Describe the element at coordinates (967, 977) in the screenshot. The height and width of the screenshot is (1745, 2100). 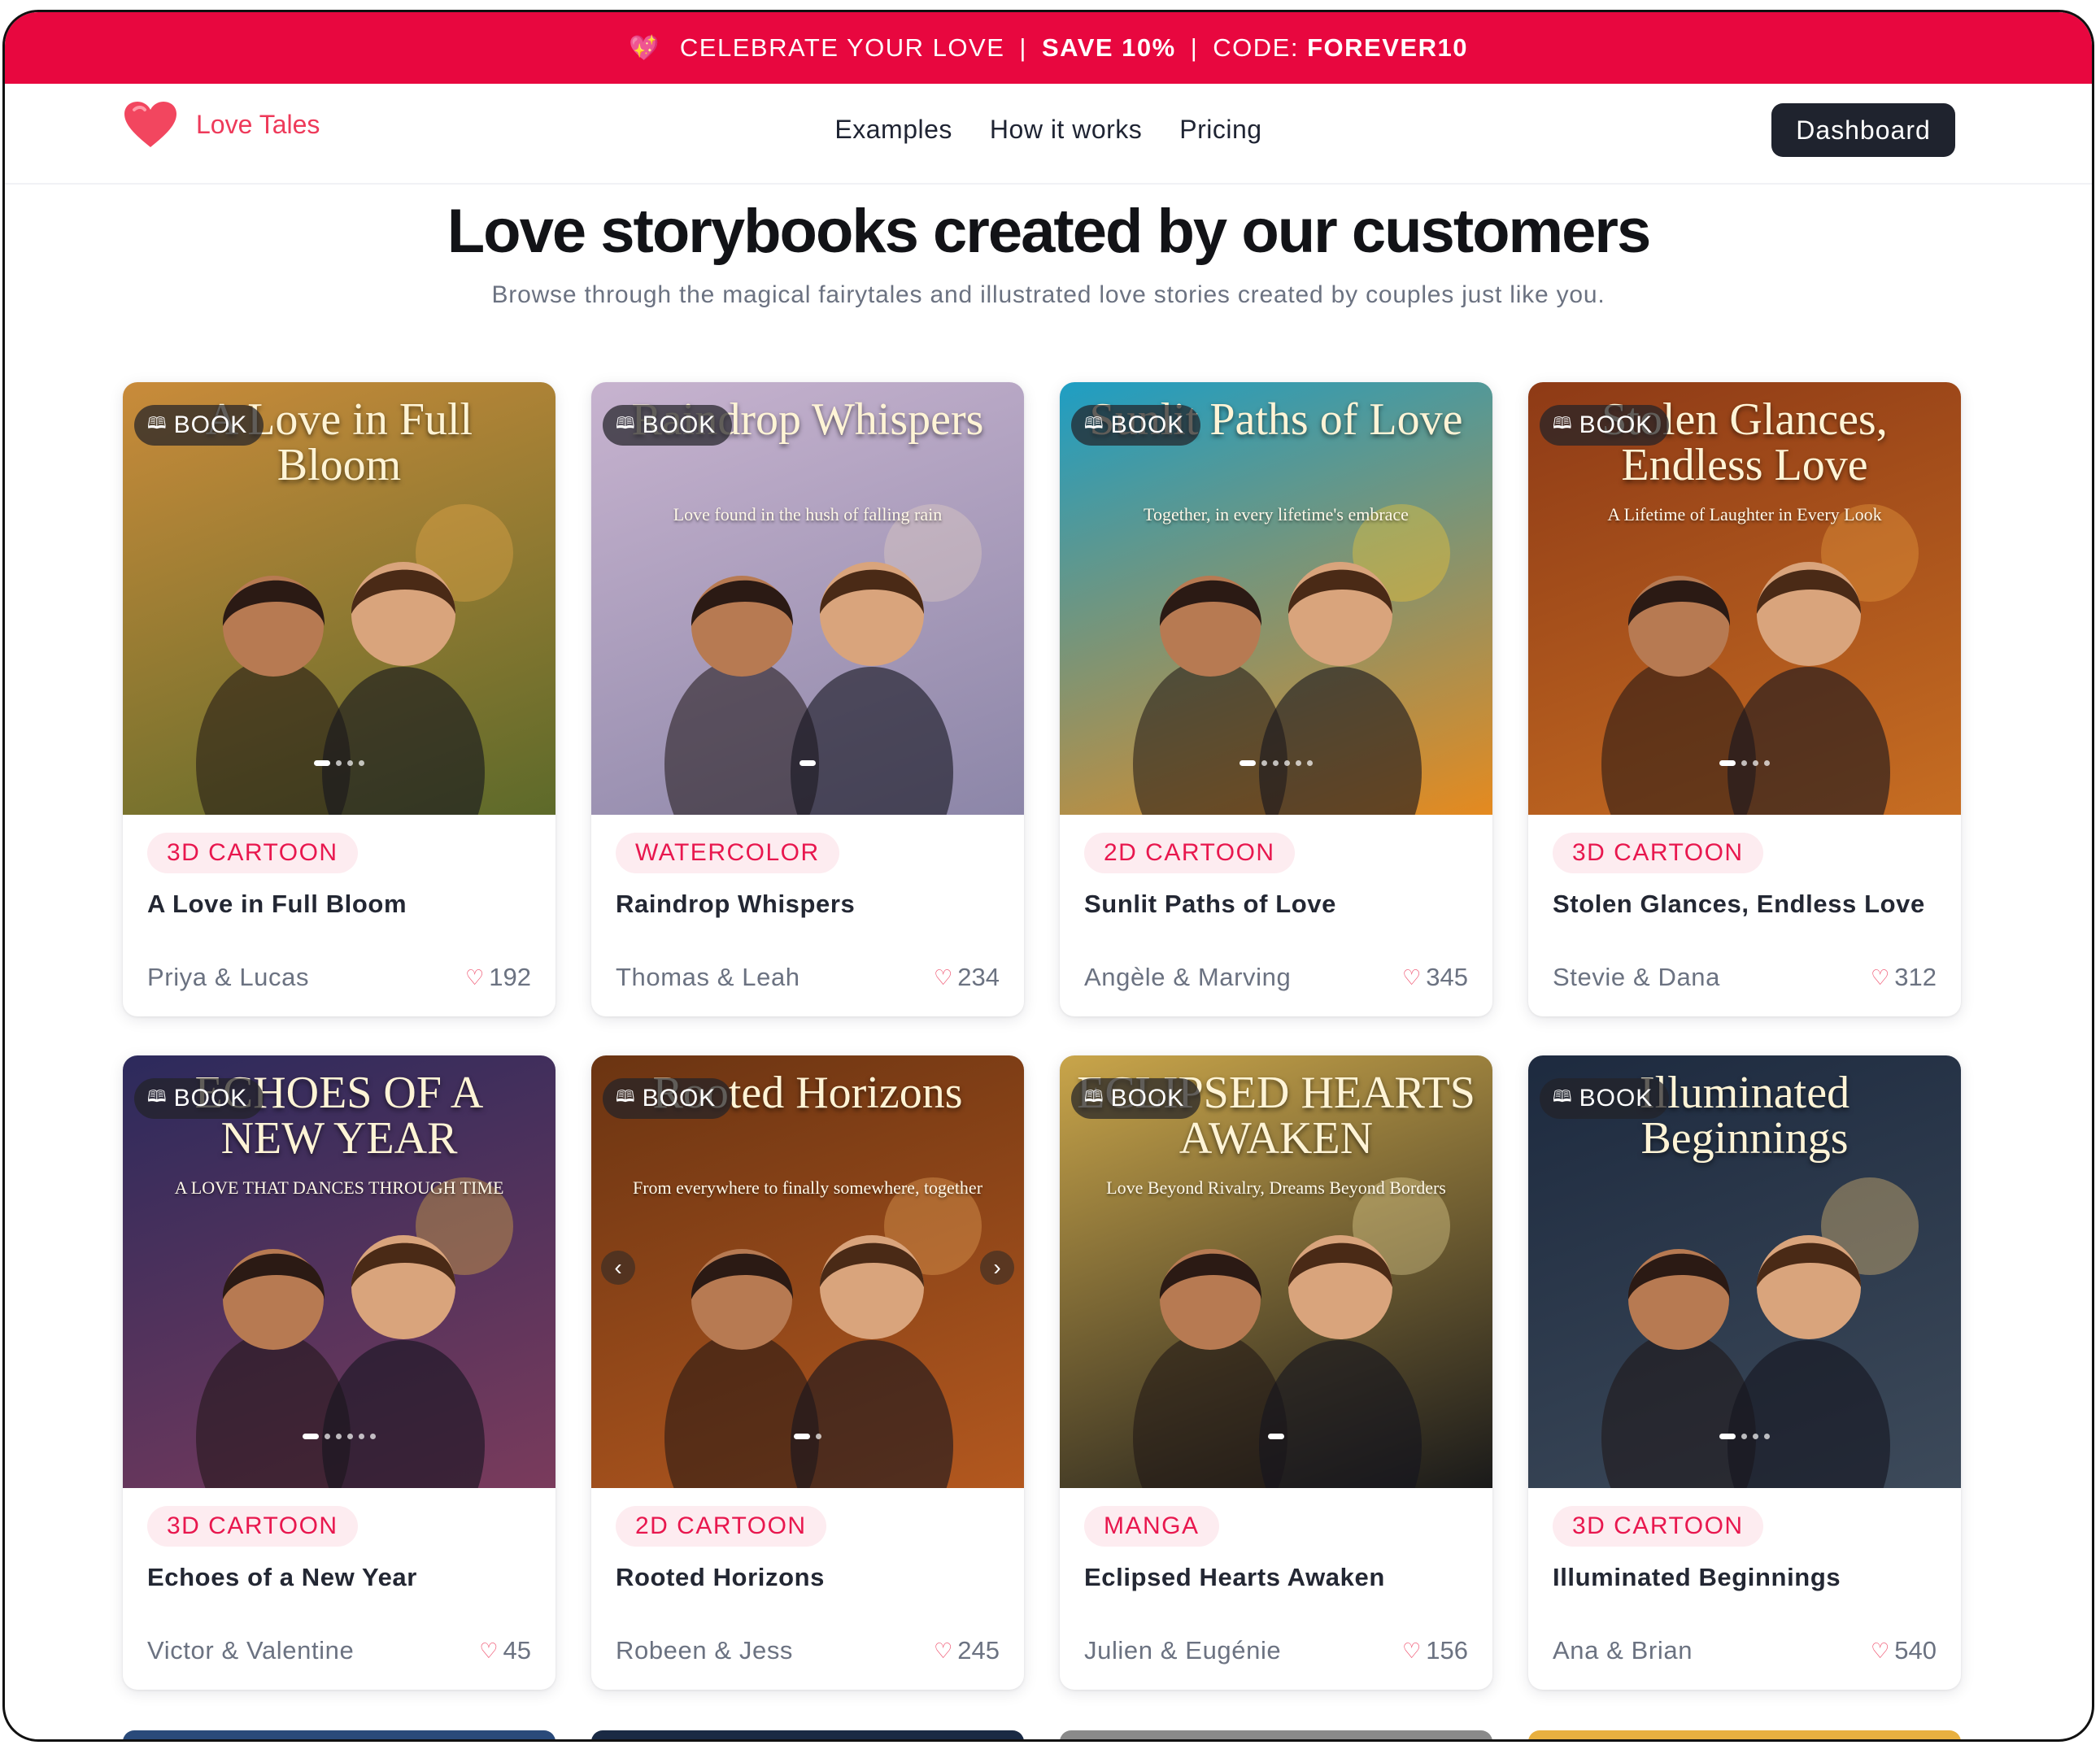
I see `like-count: ♡ 234` at that location.